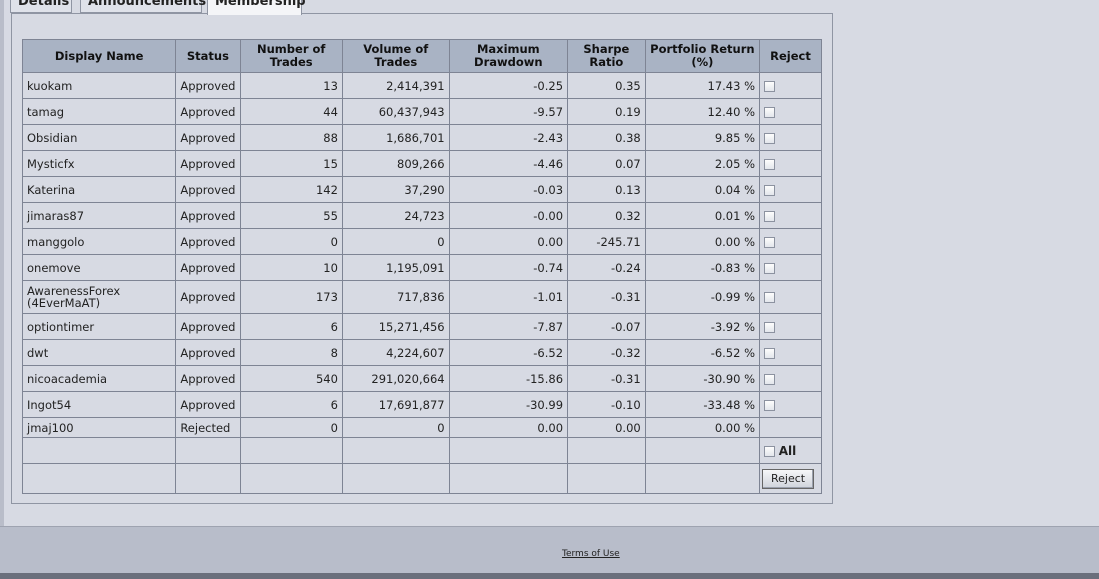  I want to click on tab-membership: Membership, so click(256, 7).